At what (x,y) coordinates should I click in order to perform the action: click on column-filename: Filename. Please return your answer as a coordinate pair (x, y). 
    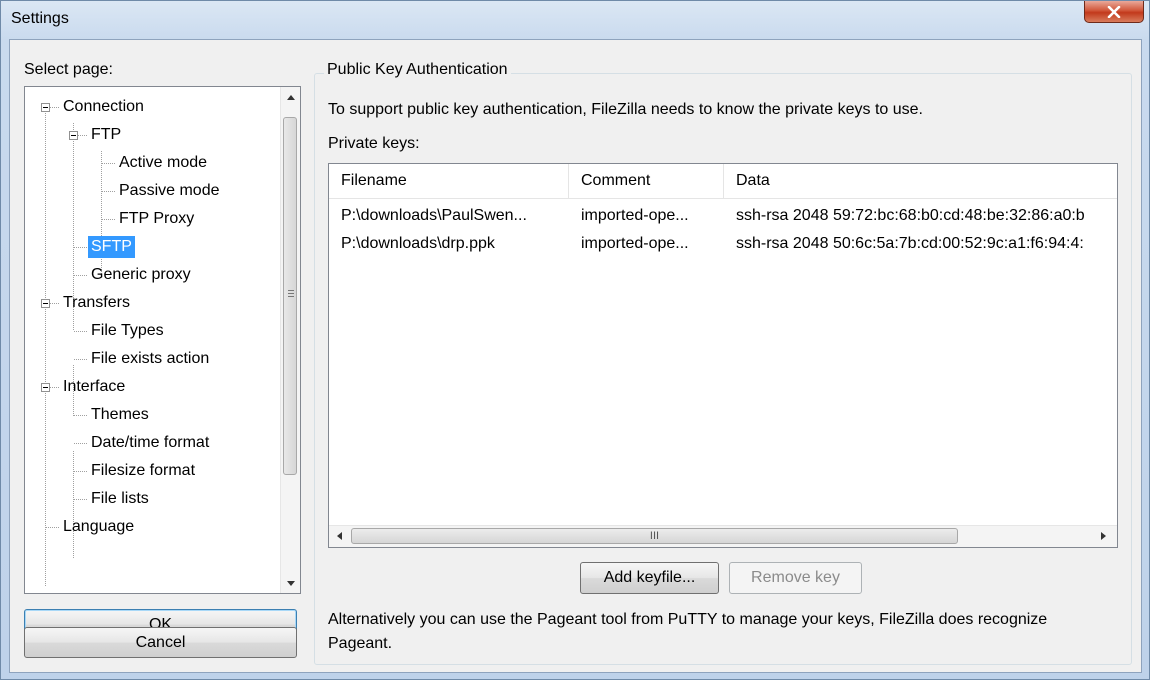
    Looking at the image, I should click on (449, 181).